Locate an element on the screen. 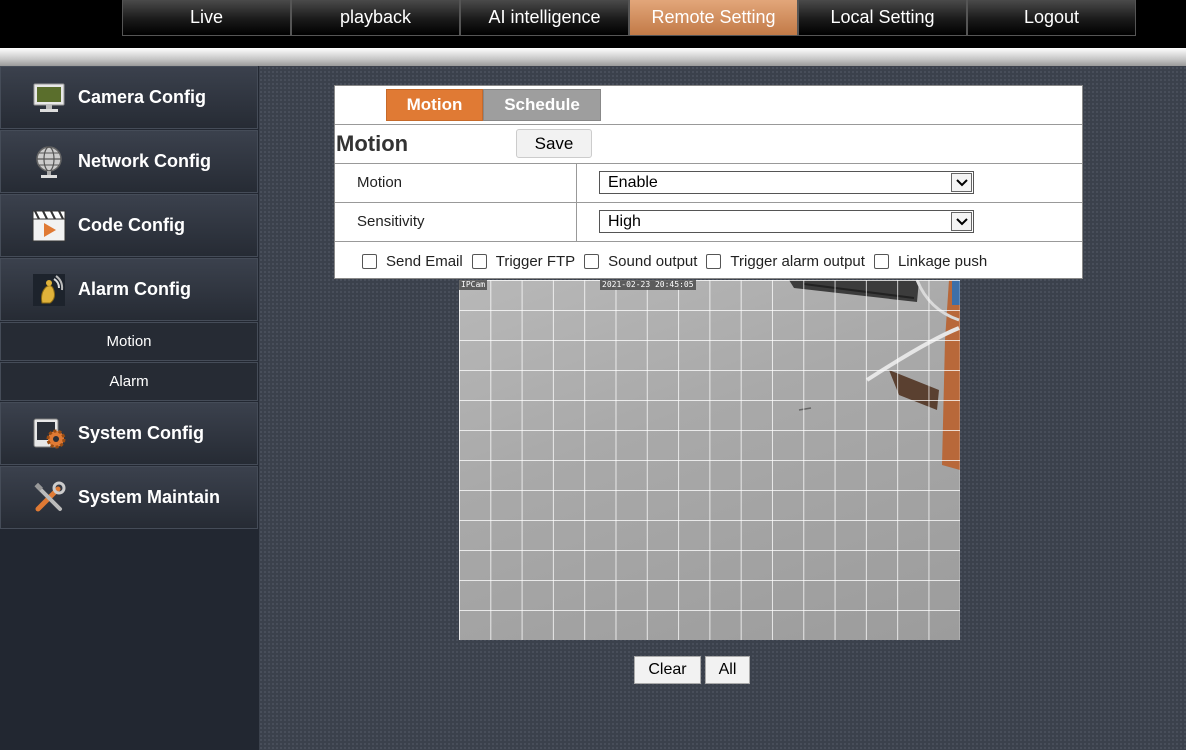  linkage-push-option: Linkage push is located at coordinates (930, 261).